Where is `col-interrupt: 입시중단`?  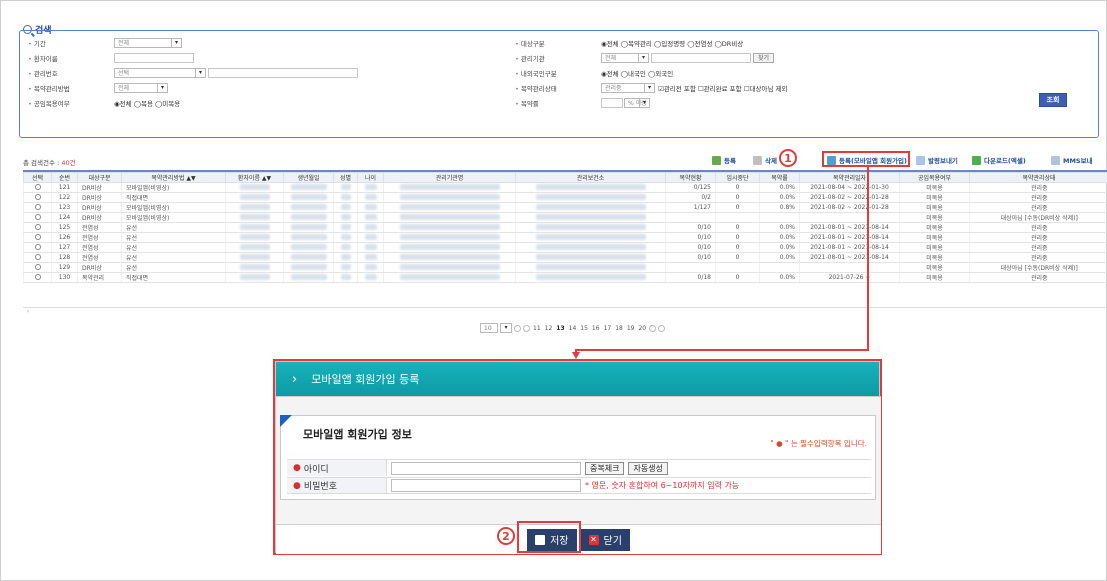 col-interrupt: 입시중단 is located at coordinates (737, 177).